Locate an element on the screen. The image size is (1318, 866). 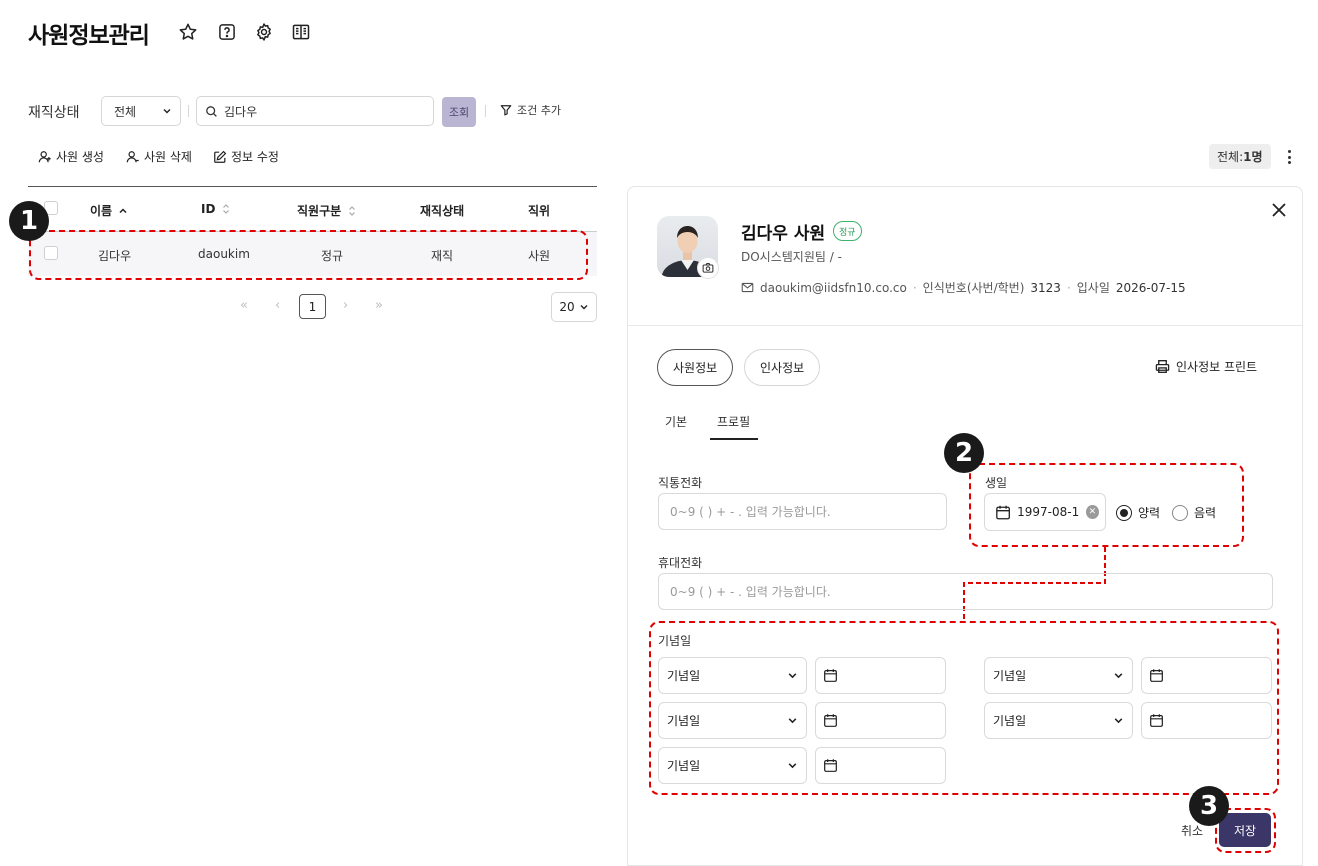
mobile-input: 0~9 ( ) + - . 입력 가능합니다. is located at coordinates (965, 591).